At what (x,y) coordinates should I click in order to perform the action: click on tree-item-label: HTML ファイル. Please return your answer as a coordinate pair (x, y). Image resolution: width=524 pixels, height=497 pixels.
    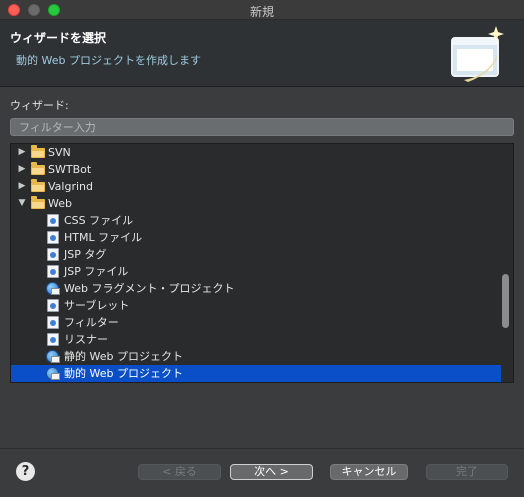
    Looking at the image, I should click on (103, 237).